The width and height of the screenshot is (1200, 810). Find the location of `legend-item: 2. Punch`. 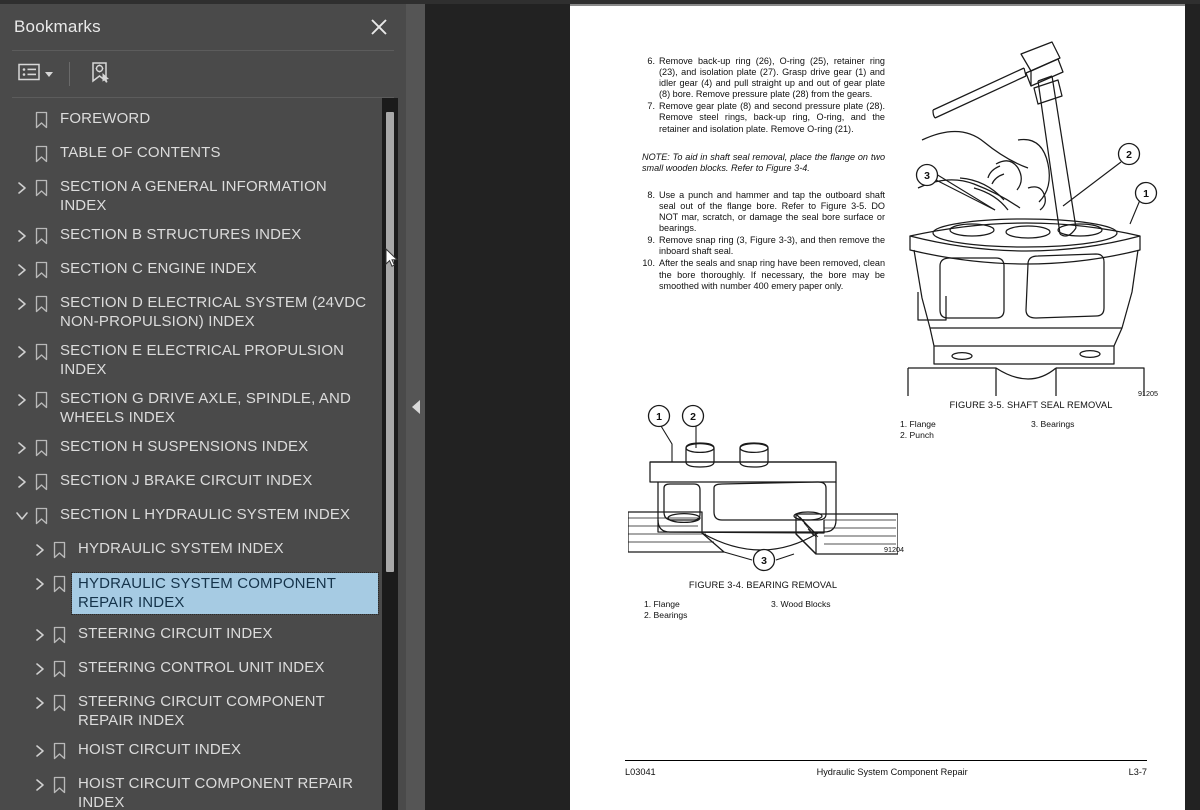

legend-item: 2. Punch is located at coordinates (917, 435).